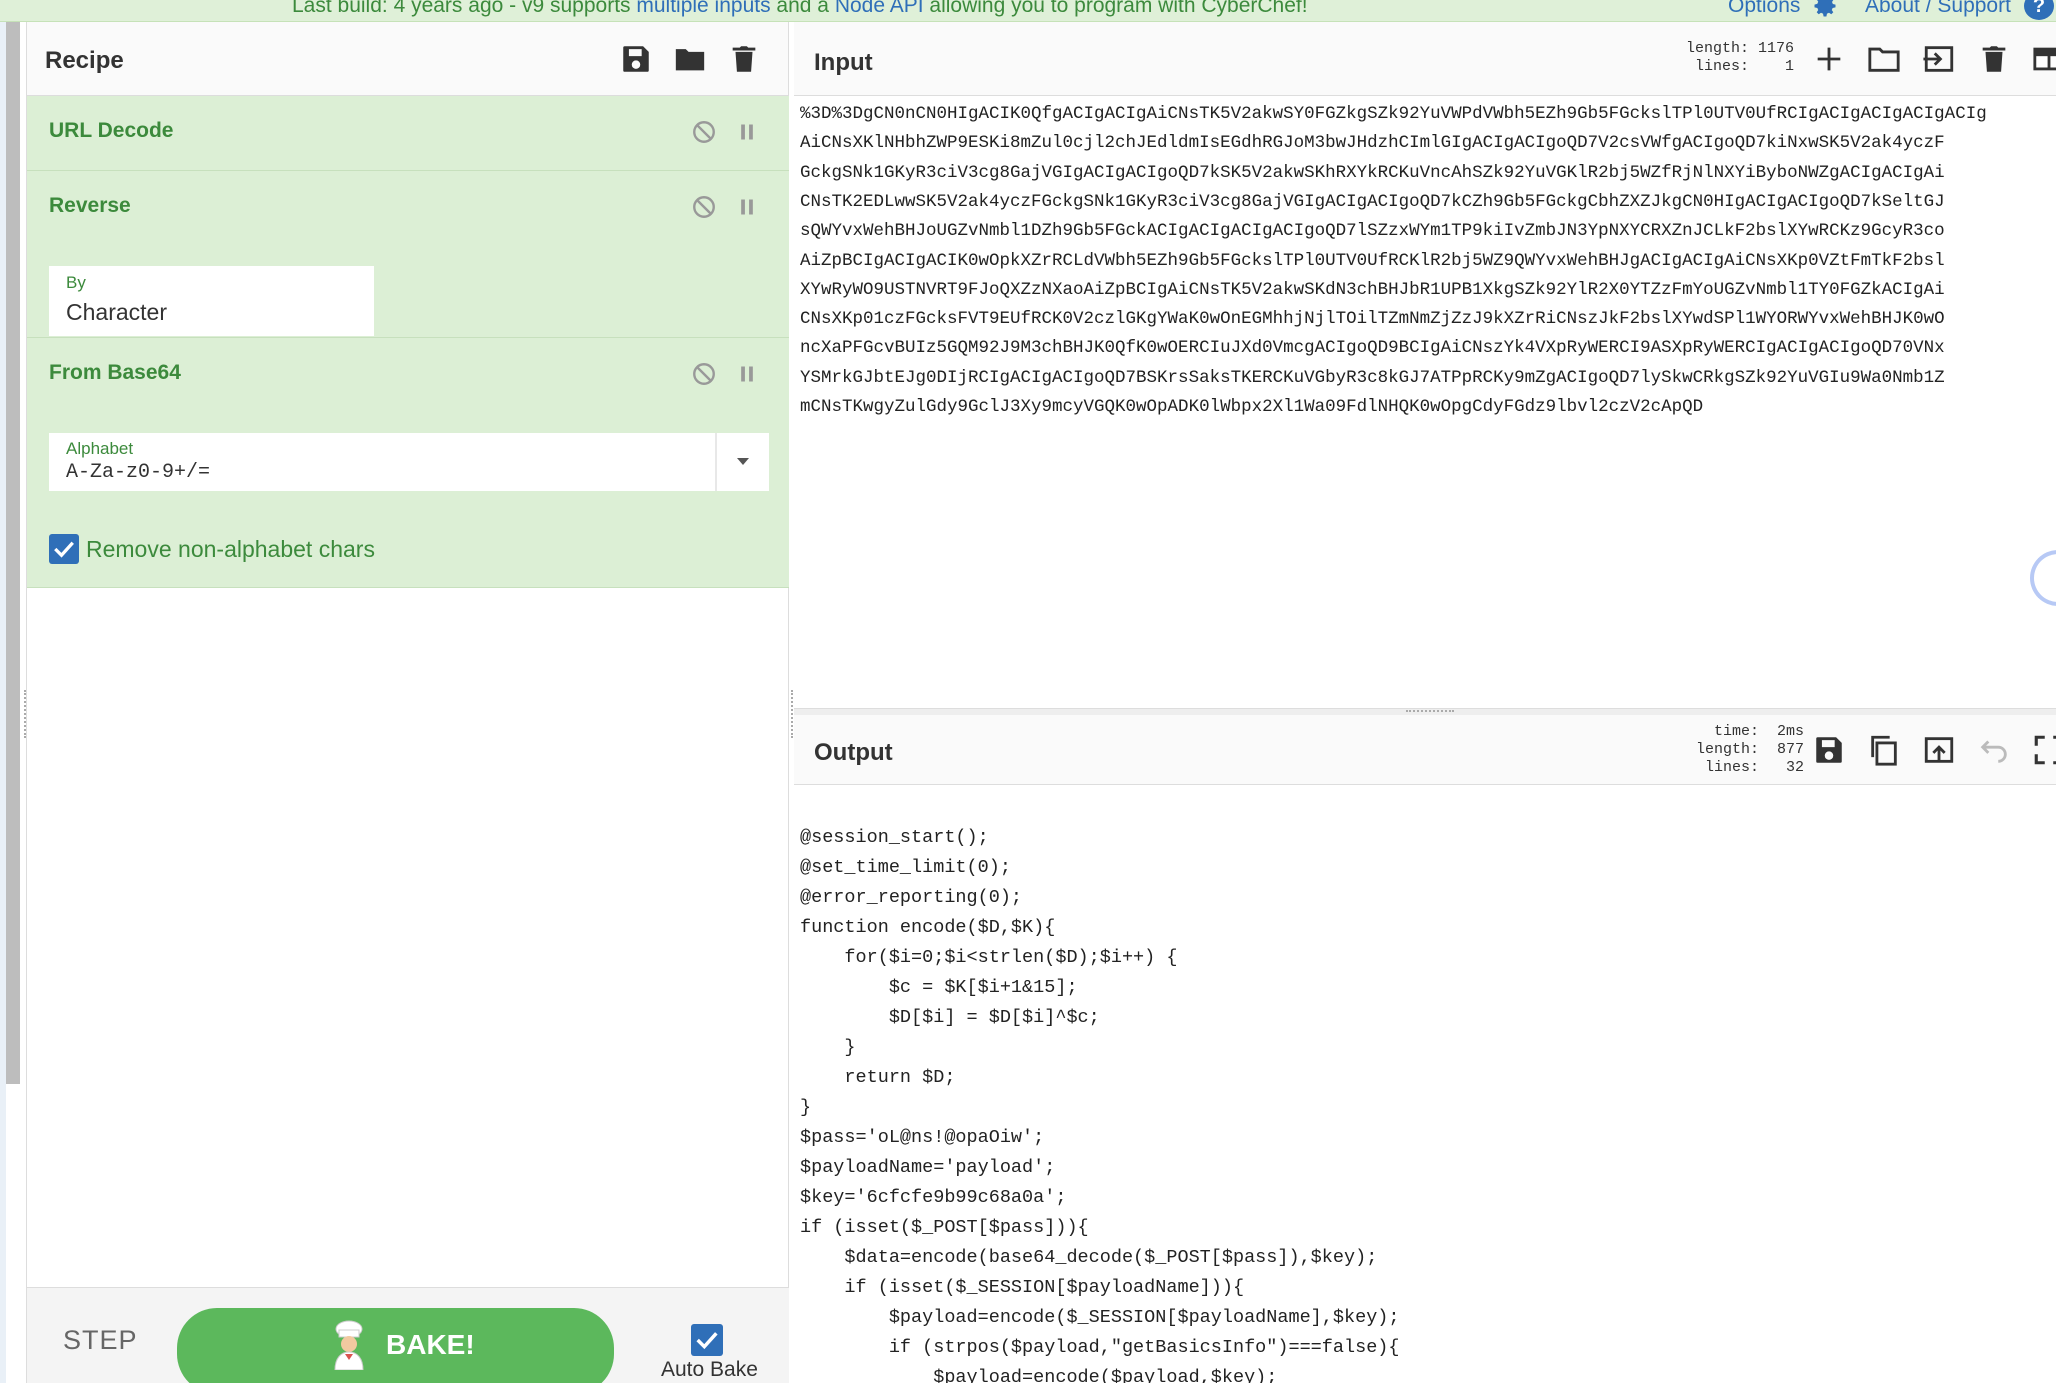  Describe the element at coordinates (894, 837) in the screenshot. I see `output-line: @session_start();` at that location.